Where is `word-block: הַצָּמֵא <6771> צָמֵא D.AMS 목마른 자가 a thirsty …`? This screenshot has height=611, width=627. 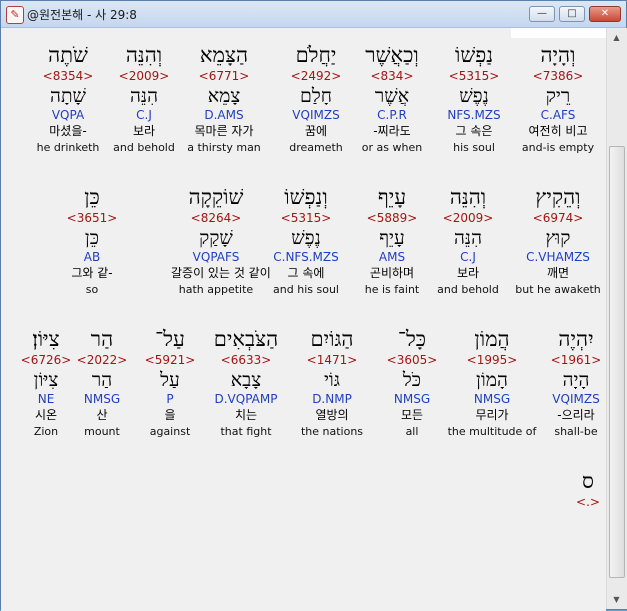
word-block: הַצָּמֵא <6771> צָמֵא D.AMS 목마른 자가 a thirsty … is located at coordinates (224, 99).